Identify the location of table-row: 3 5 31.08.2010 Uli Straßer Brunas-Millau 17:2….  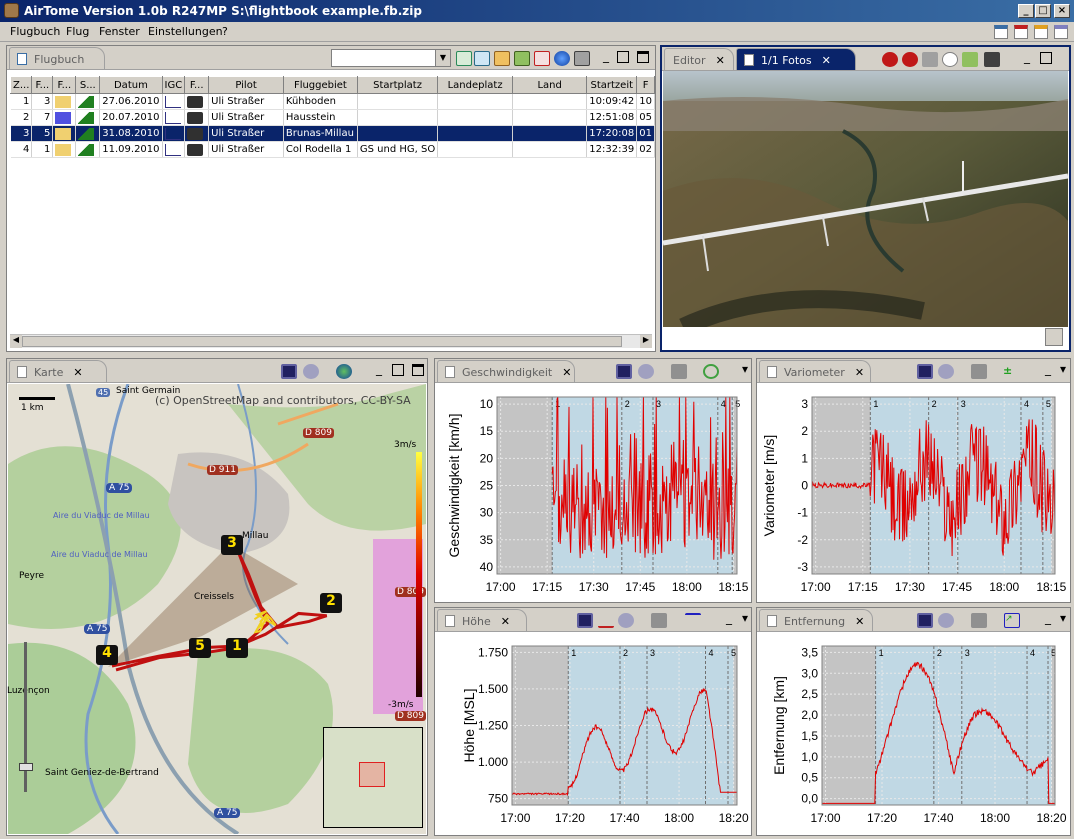
(332, 133).